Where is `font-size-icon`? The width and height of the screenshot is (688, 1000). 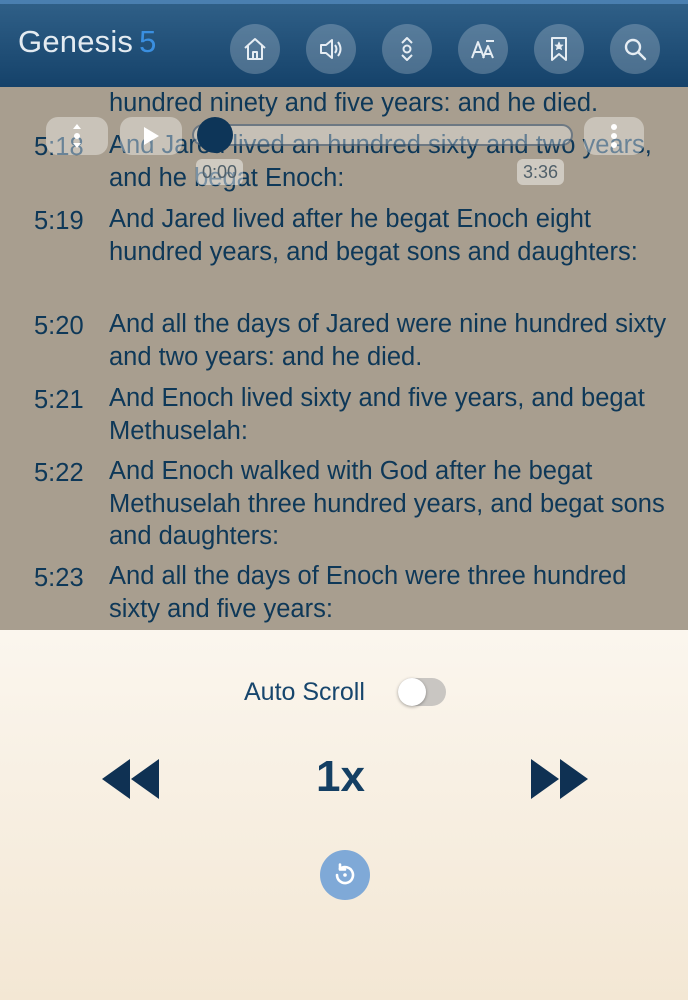
font-size-icon is located at coordinates (482, 49).